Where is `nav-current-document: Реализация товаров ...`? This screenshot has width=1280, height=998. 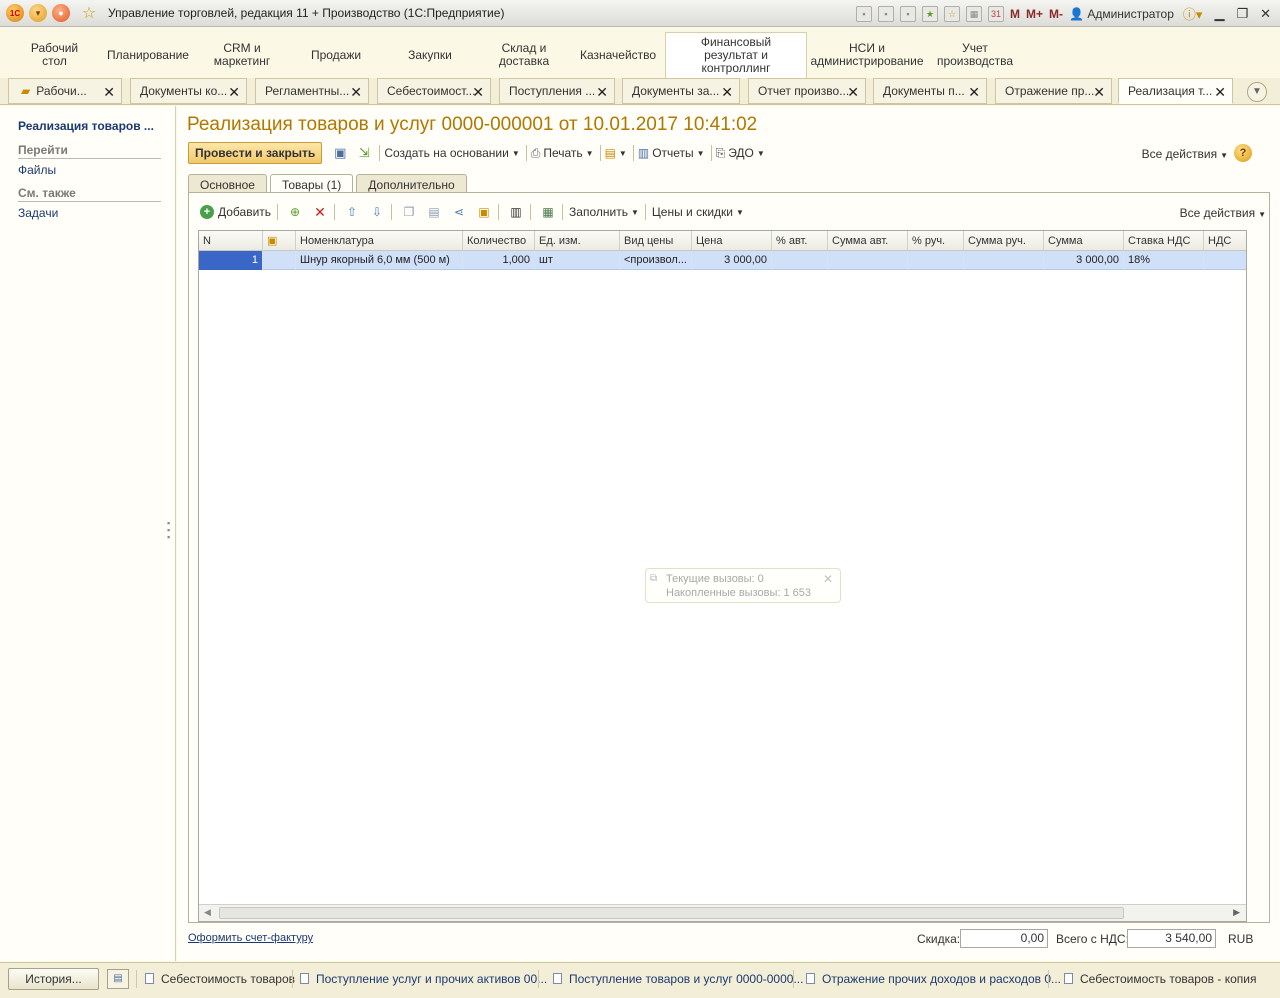 nav-current-document: Реализация товаров ... is located at coordinates (86, 126).